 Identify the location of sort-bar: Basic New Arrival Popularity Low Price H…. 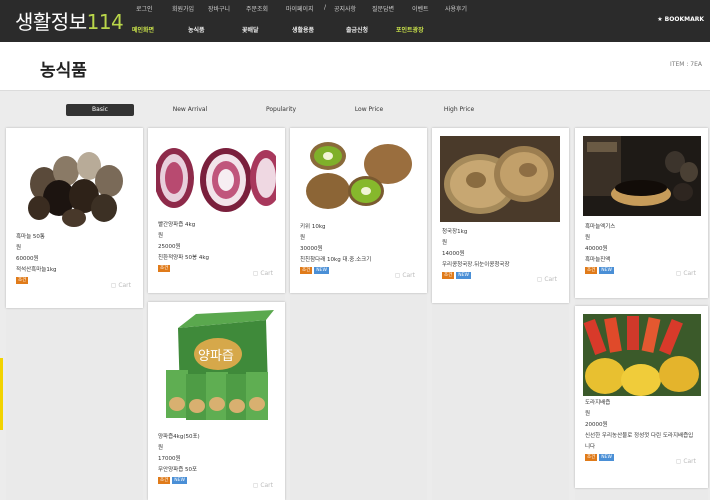
(355, 108).